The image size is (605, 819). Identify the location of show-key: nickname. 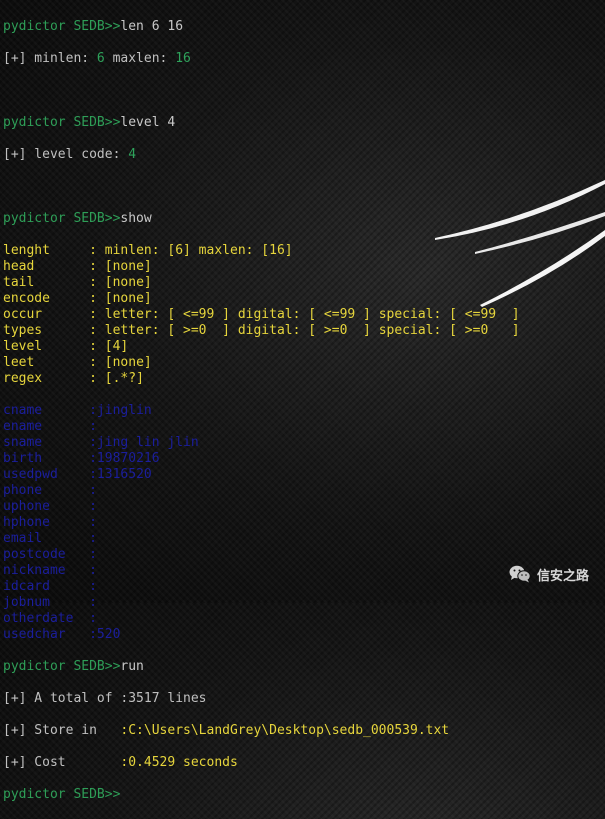
(38, 570).